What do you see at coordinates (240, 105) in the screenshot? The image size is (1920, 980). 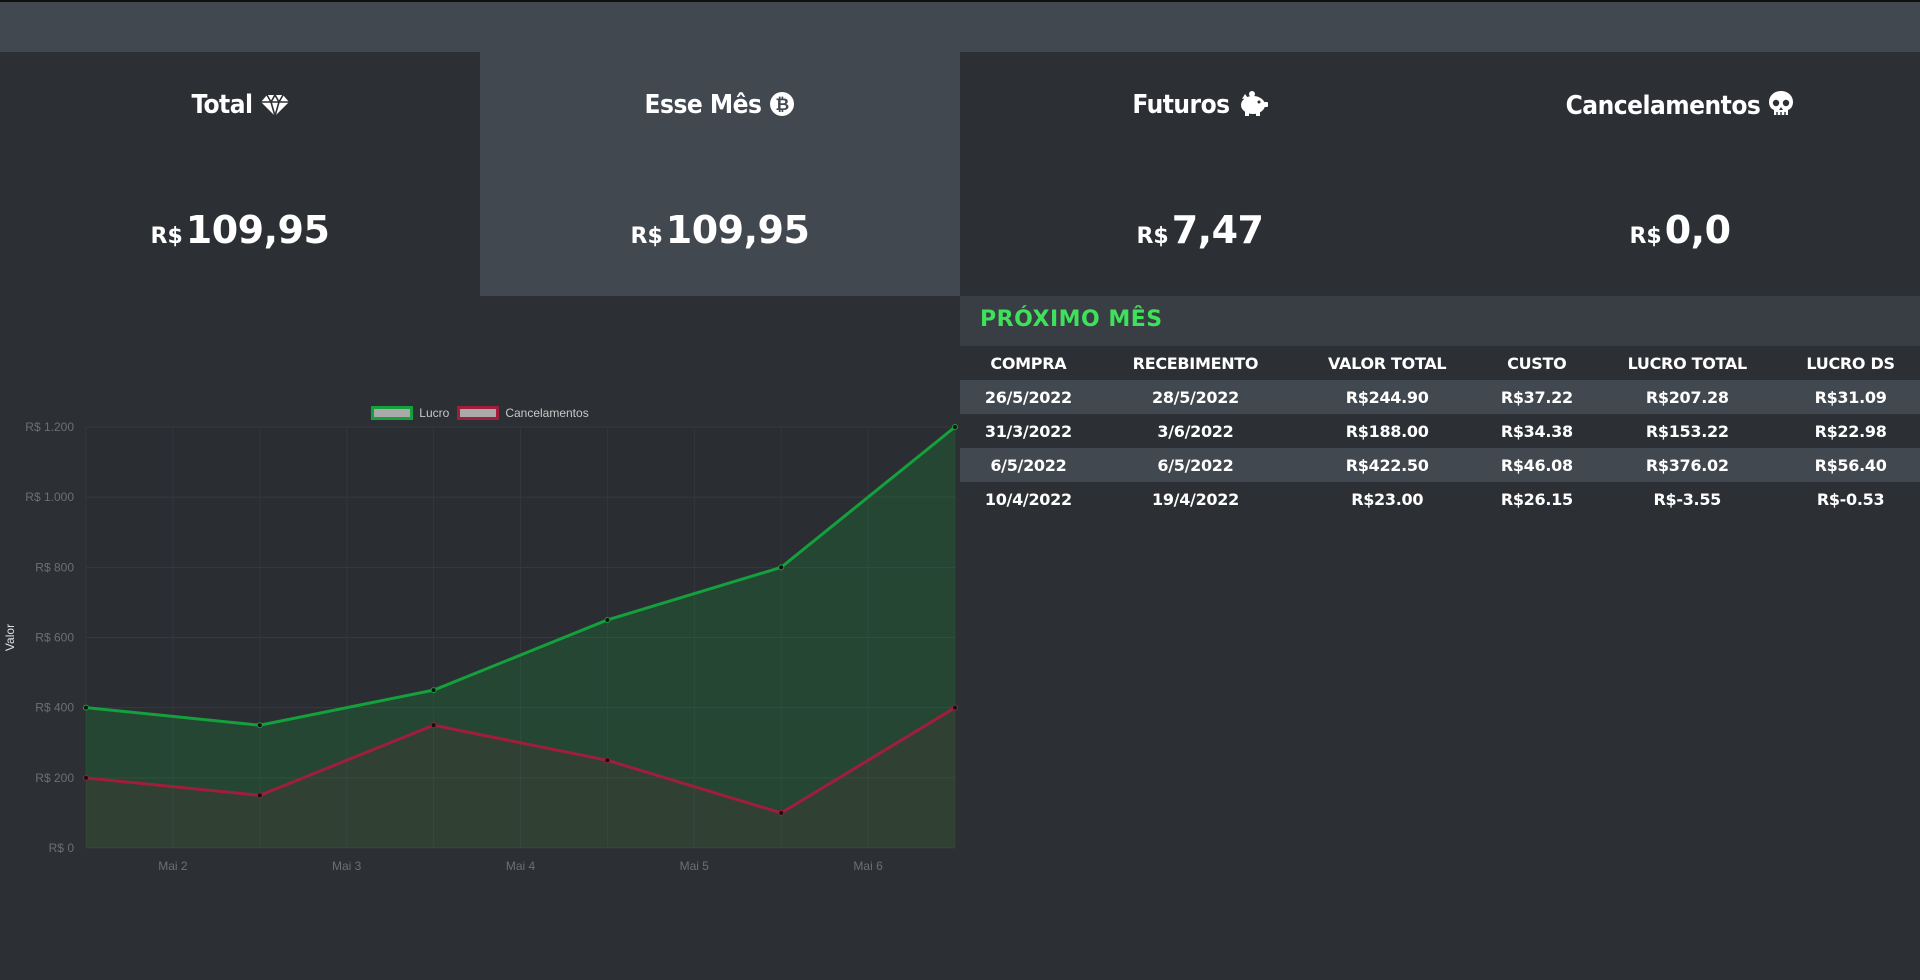 I see `card-title: Total` at bounding box center [240, 105].